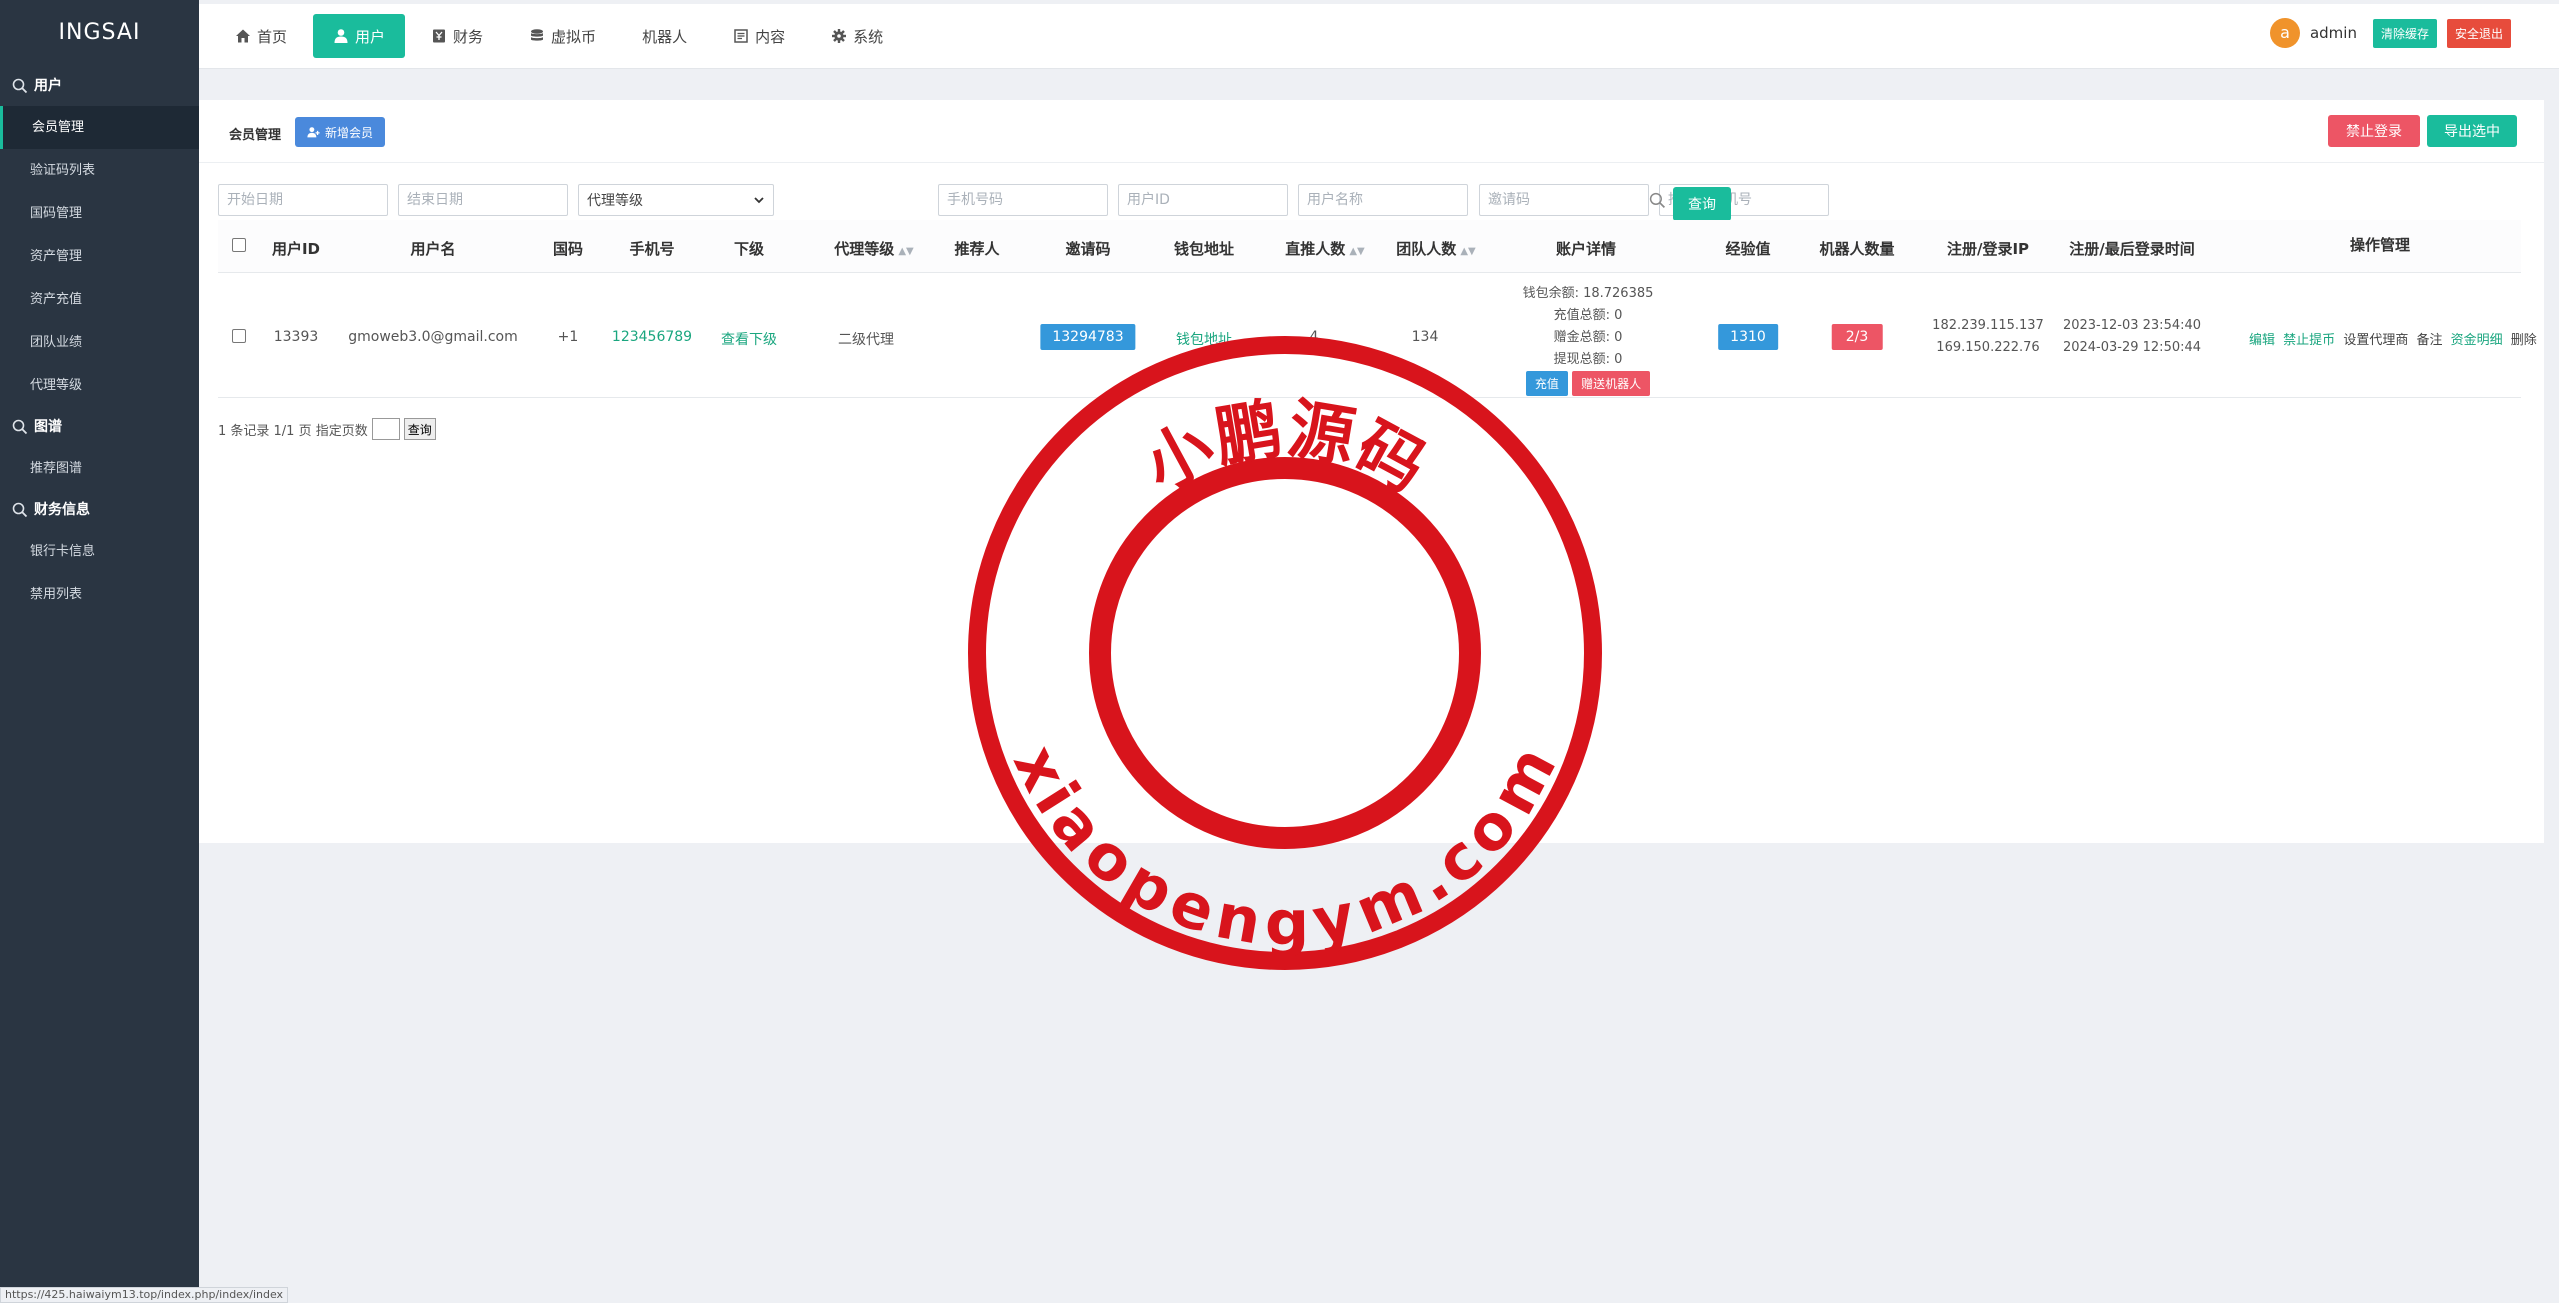  I want to click on th-experience: 经验值, so click(1748, 249).